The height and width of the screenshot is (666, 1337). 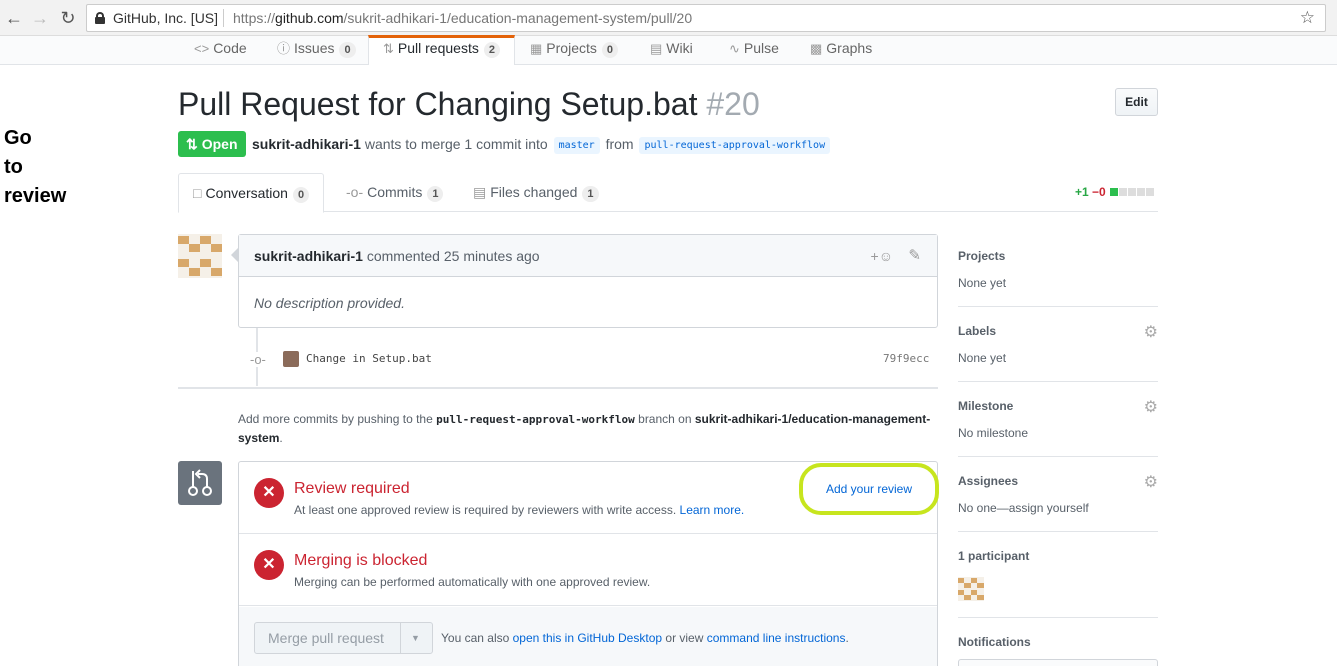 What do you see at coordinates (200, 483) in the screenshot?
I see `git-merge-icon` at bounding box center [200, 483].